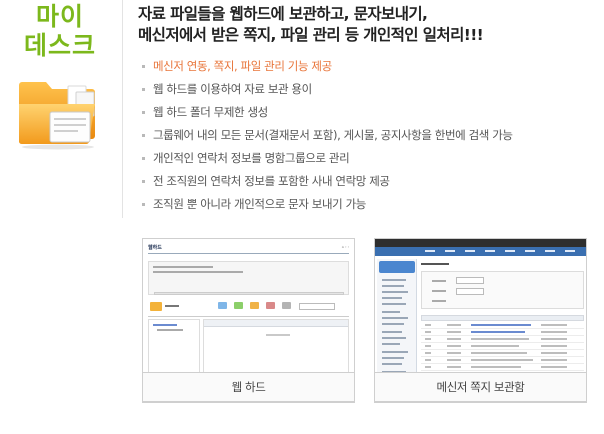 This screenshot has width=604, height=434. I want to click on feature-item: 전 조직원의 연락처 정보를 포함한 사내 연락망 제공, so click(371, 185).